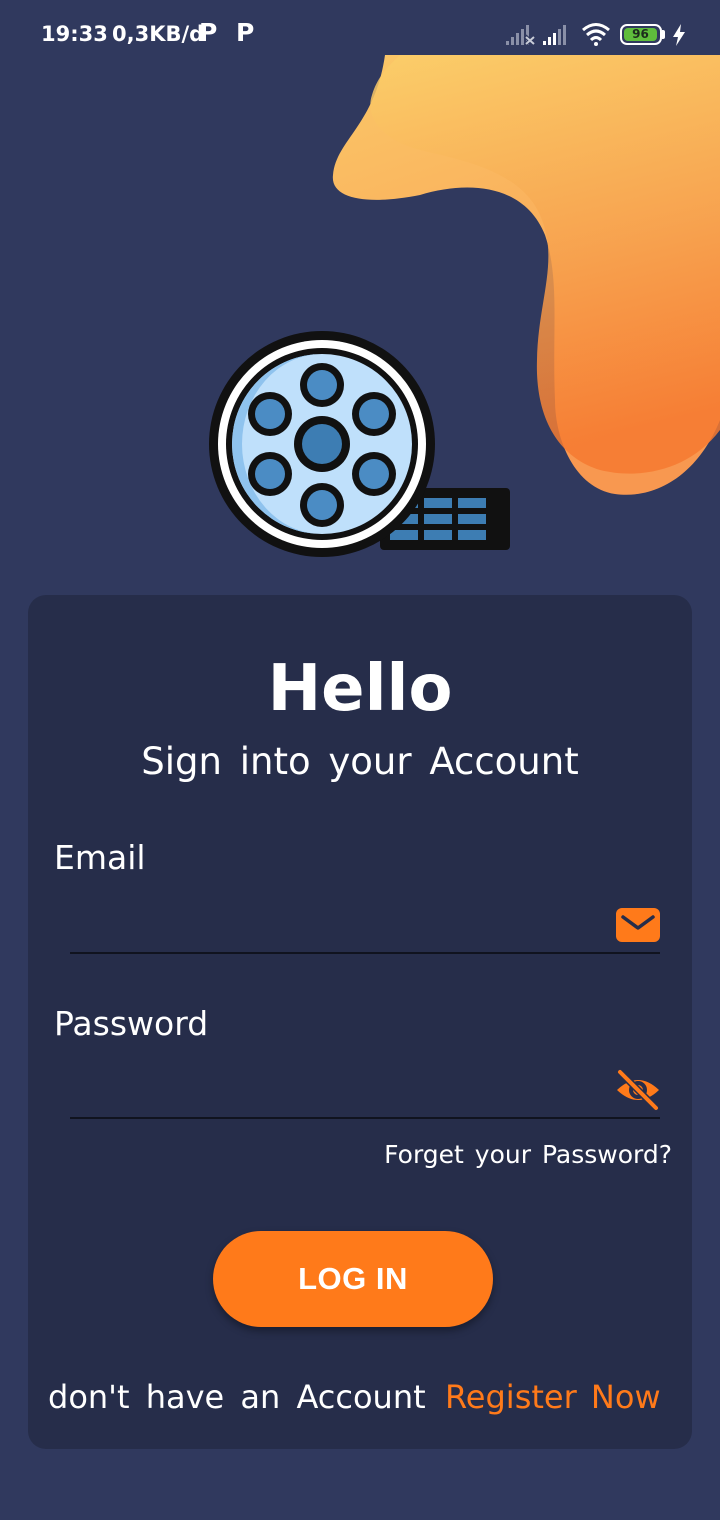 This screenshot has height=1520, width=720. What do you see at coordinates (365, 1093) in the screenshot?
I see `password-field` at bounding box center [365, 1093].